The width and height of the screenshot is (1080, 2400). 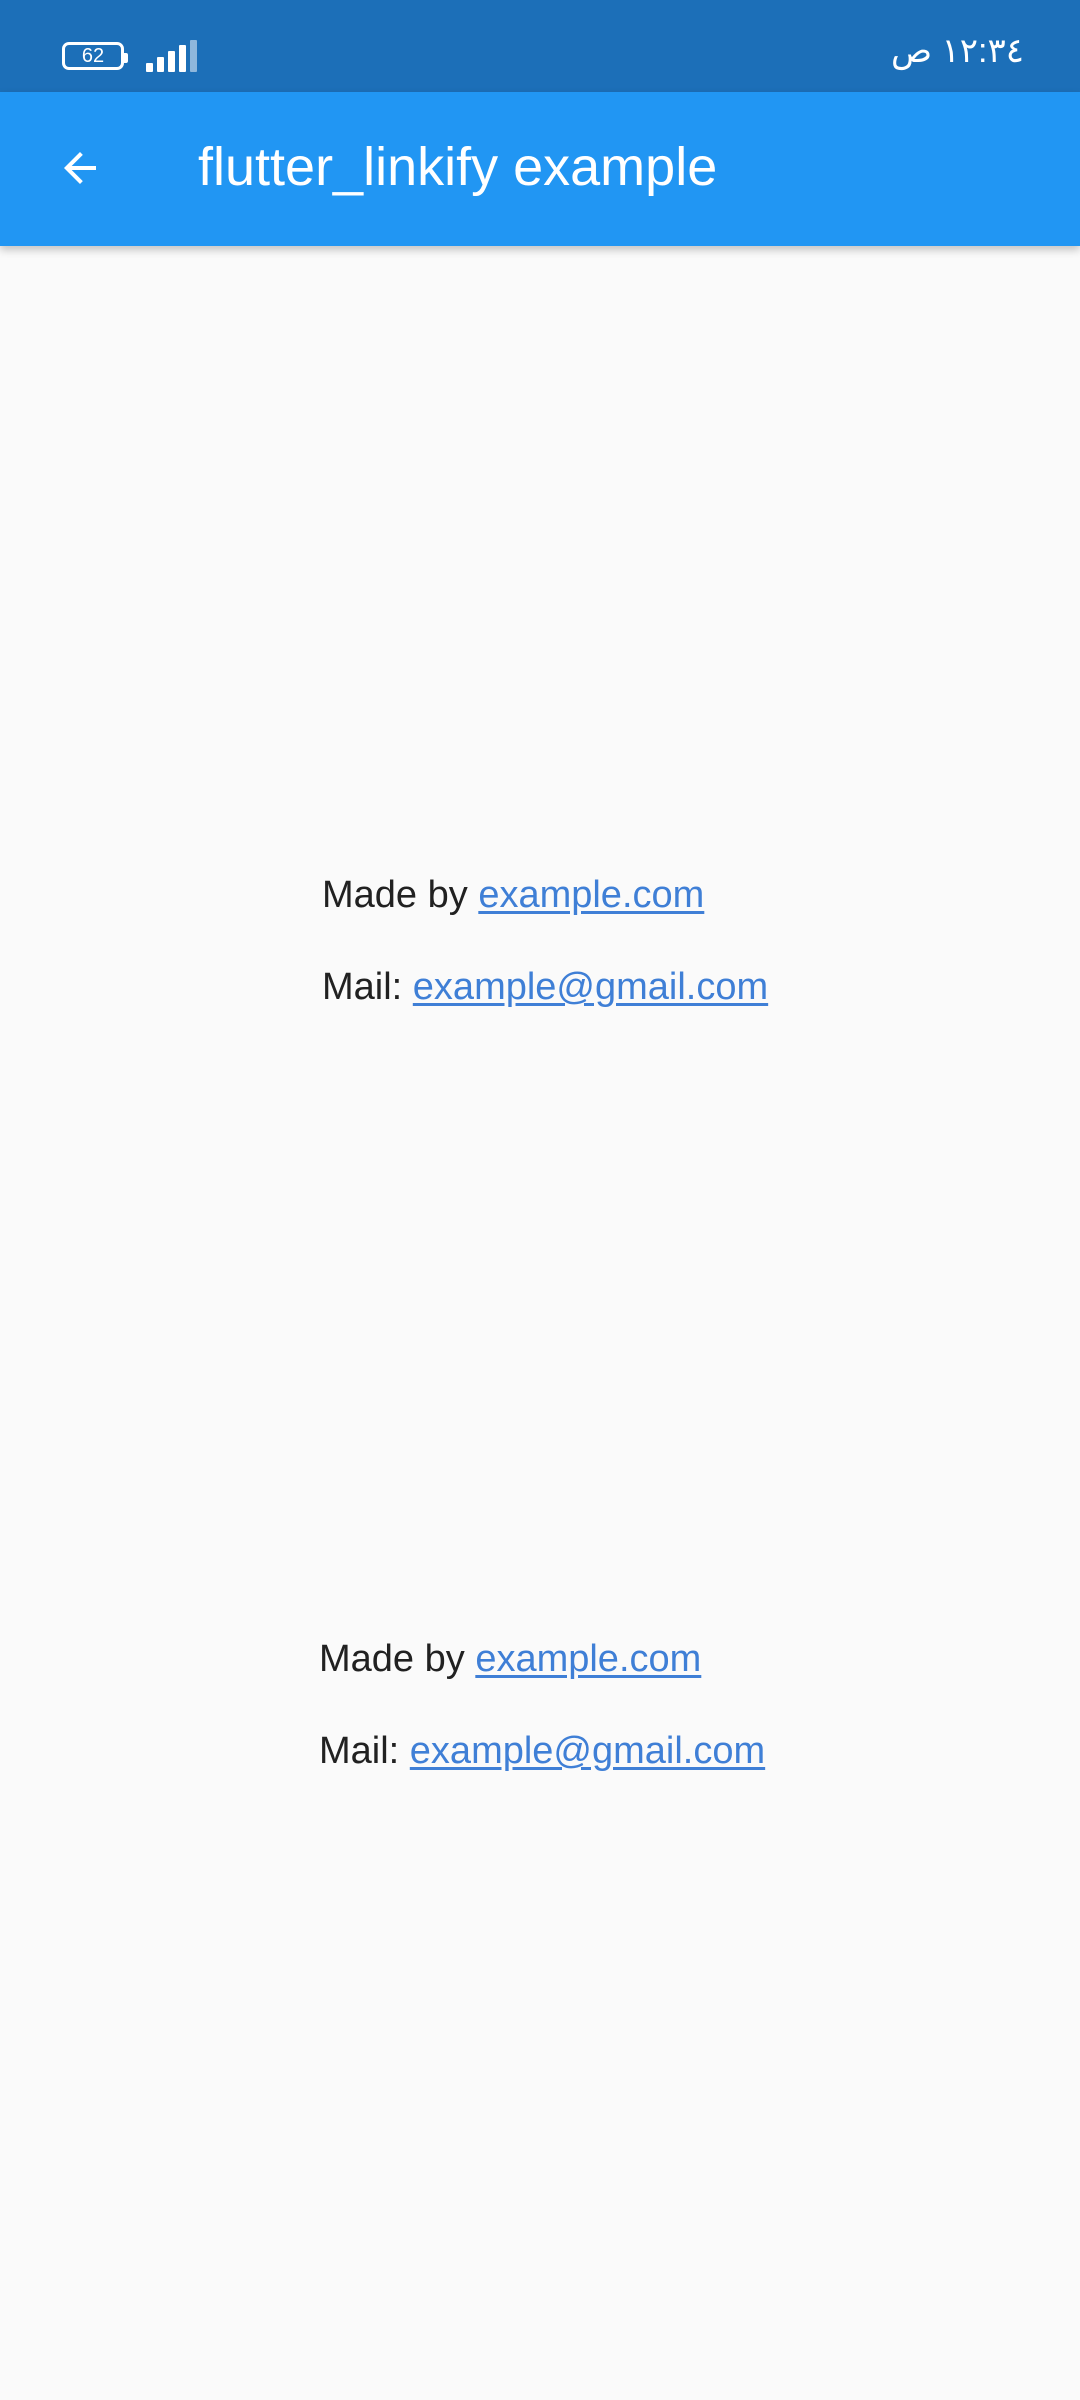 What do you see at coordinates (957, 51) in the screenshot?
I see `status-time: ١٢:٣٤ ص` at bounding box center [957, 51].